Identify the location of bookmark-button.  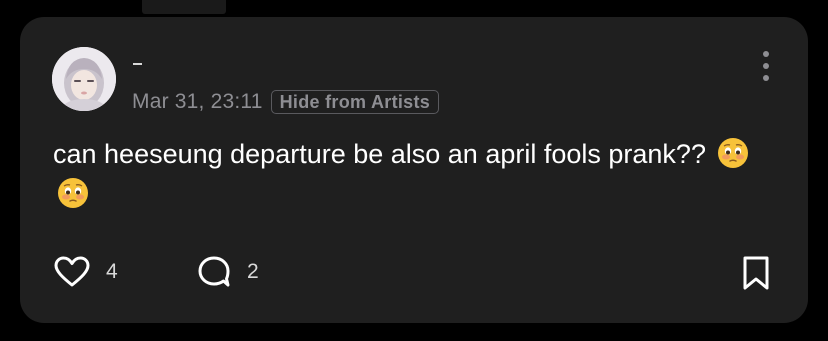
(756, 273).